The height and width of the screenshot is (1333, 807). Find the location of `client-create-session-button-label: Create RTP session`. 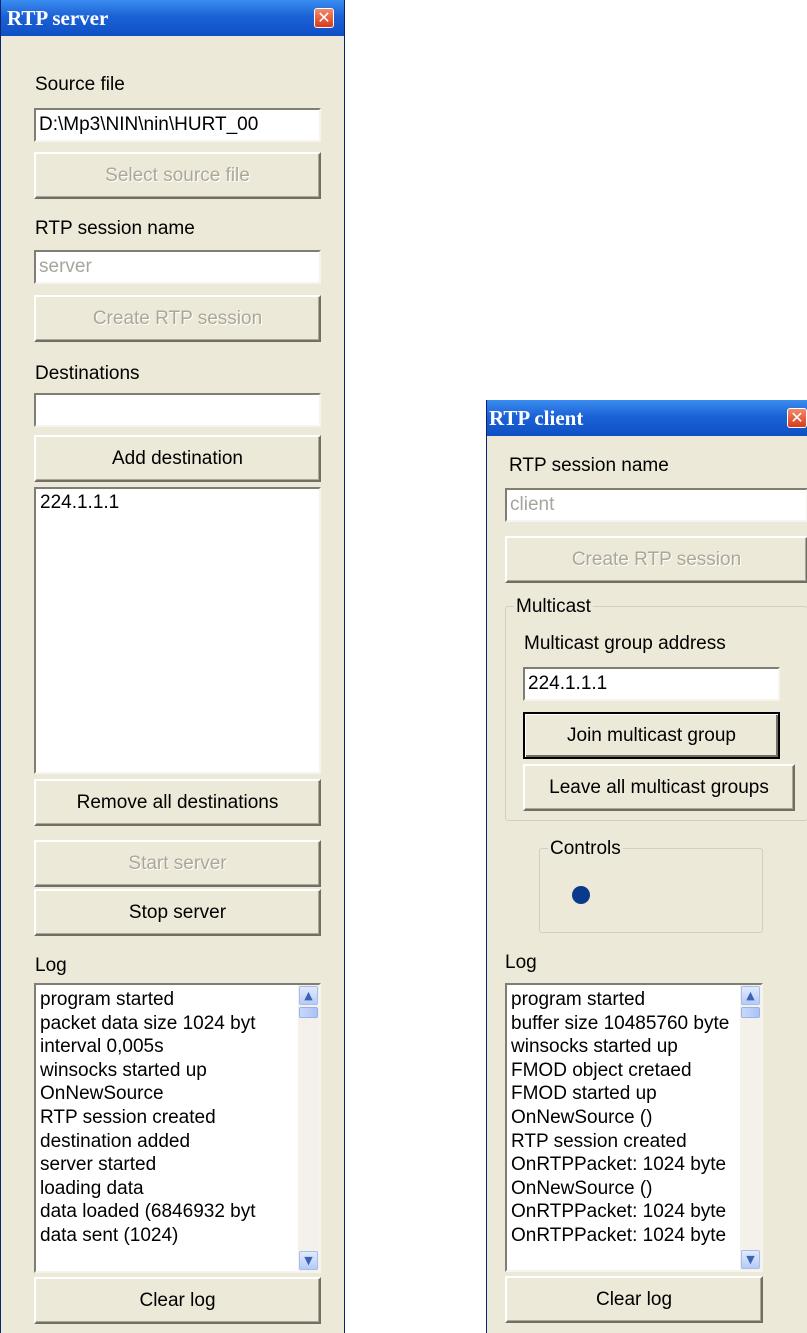

client-create-session-button-label: Create RTP session is located at coordinates (656, 559).